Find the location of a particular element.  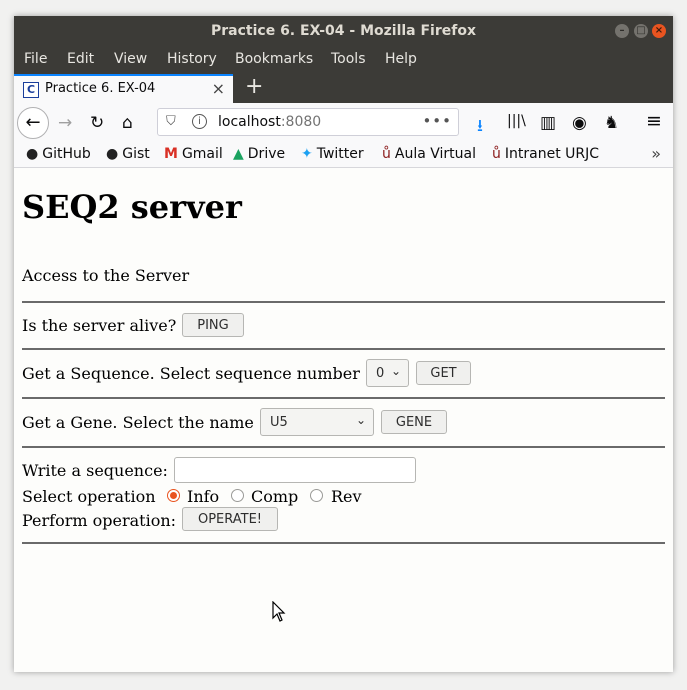

tab-strip: C Practice 6. EX-04 × + is located at coordinates (343, 88).